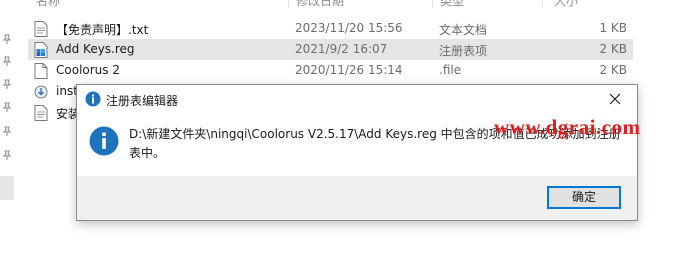  I want to click on file-name: 【免责声明】.txt, so click(102, 30).